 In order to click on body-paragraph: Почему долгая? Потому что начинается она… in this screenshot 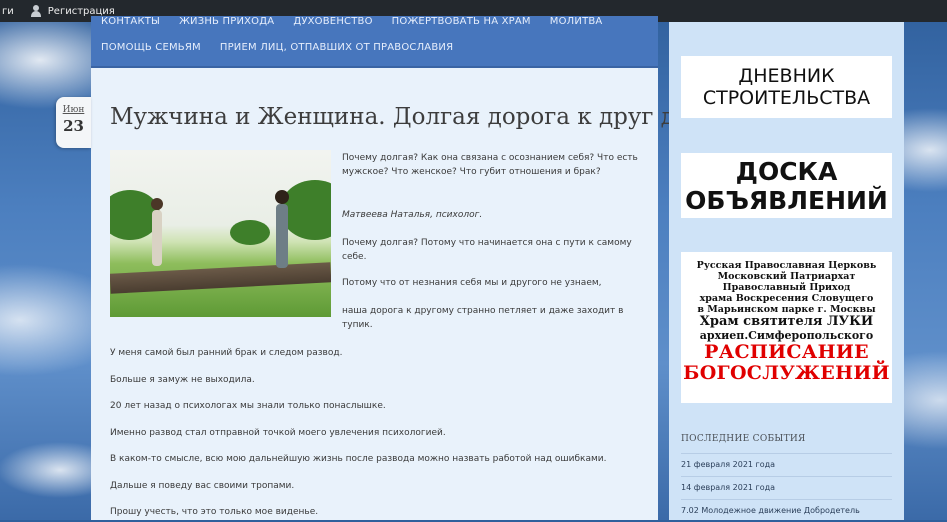, I will do `click(487, 250)`.